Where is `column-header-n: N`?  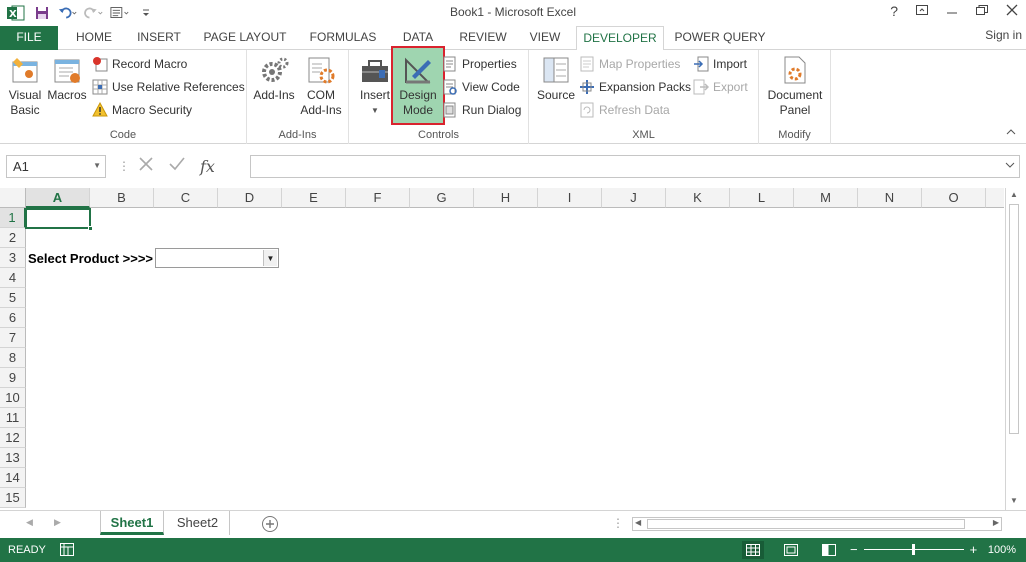 column-header-n: N is located at coordinates (890, 198).